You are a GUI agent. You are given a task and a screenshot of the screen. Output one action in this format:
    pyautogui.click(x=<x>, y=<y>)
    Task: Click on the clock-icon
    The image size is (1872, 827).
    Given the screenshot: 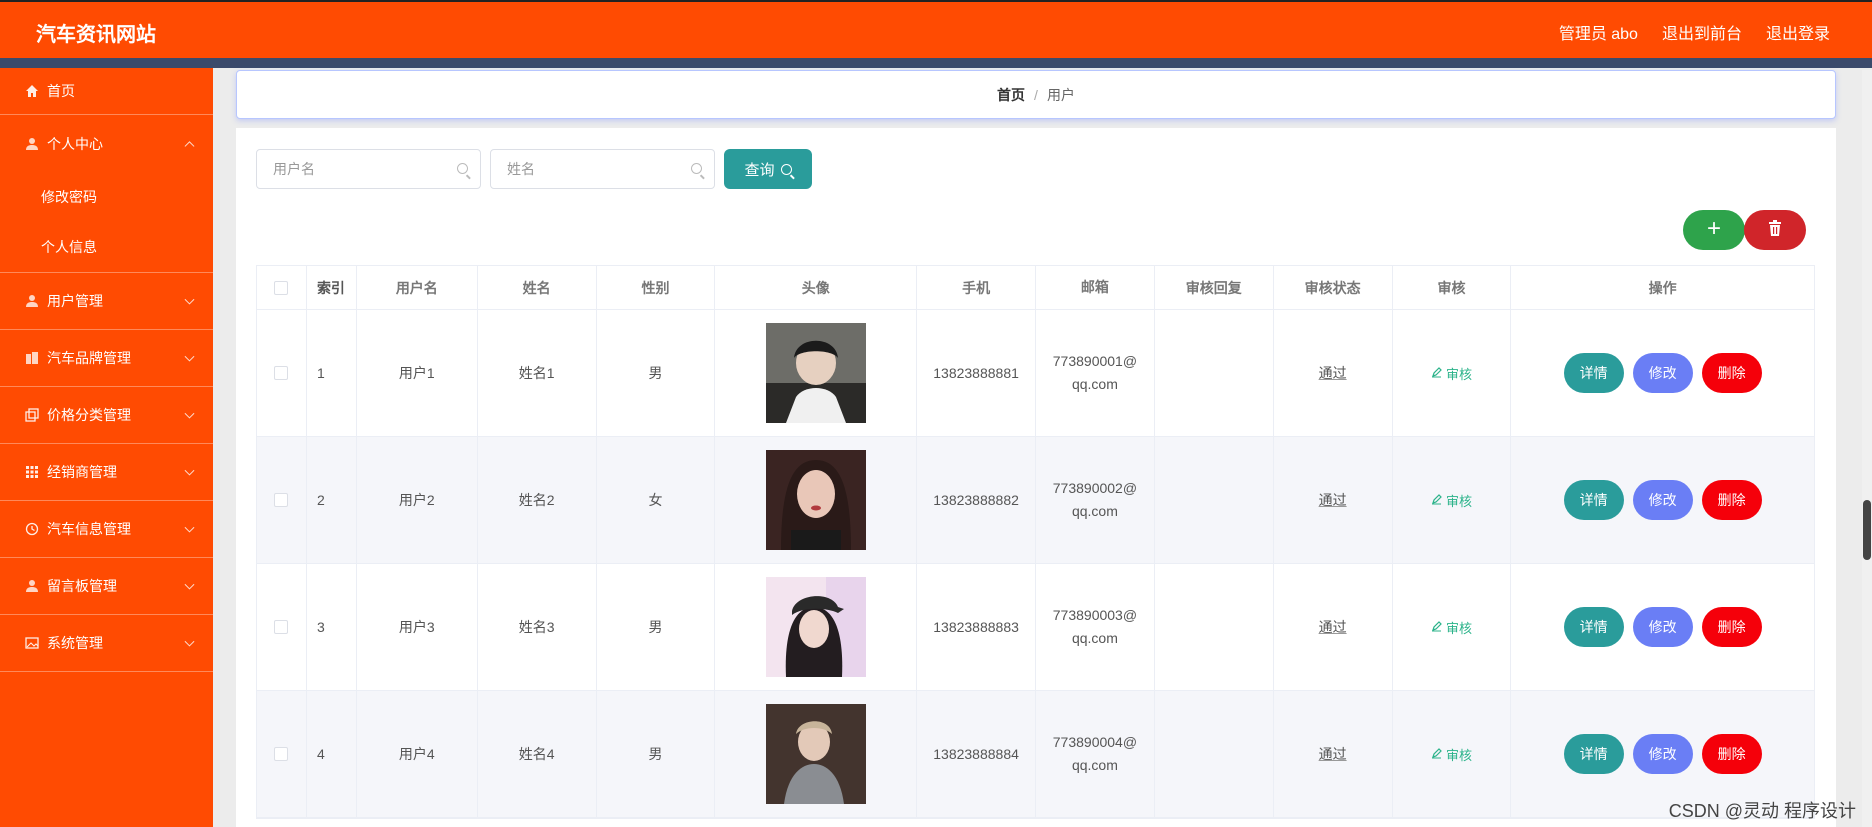 What is the action you would take?
    pyautogui.click(x=31, y=529)
    